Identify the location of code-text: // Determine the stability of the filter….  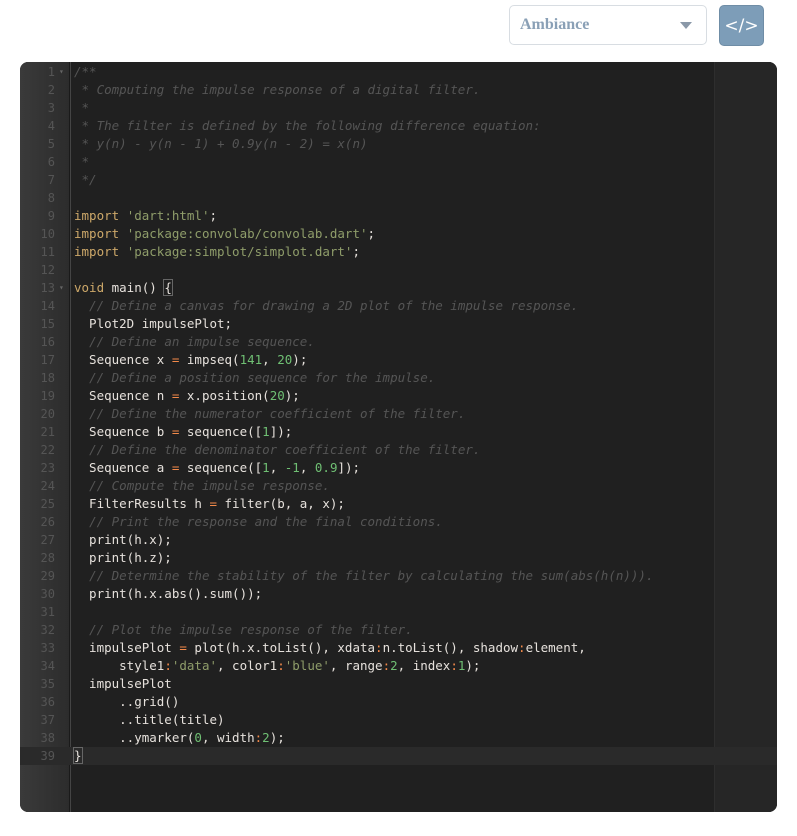
(371, 575).